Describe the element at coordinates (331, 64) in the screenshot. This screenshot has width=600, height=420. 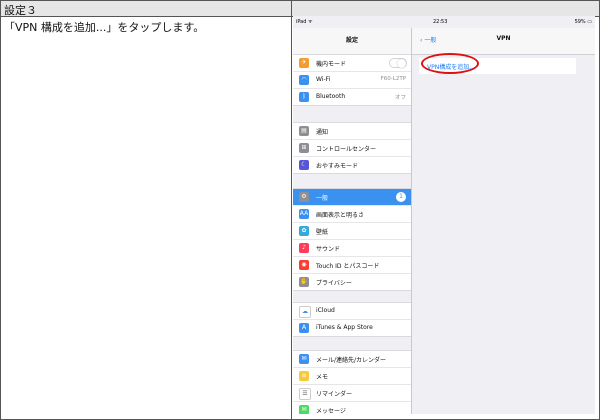
I see `settings-row-label: 機内モード` at that location.